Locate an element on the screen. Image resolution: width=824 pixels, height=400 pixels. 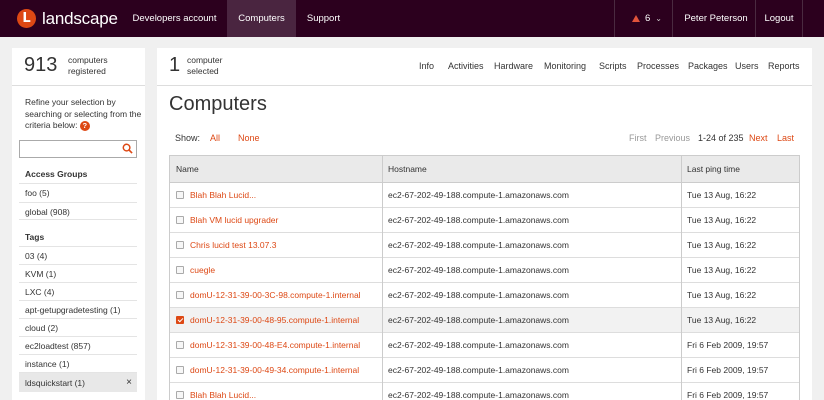
tag-item: LXC (4) is located at coordinates (78, 291).